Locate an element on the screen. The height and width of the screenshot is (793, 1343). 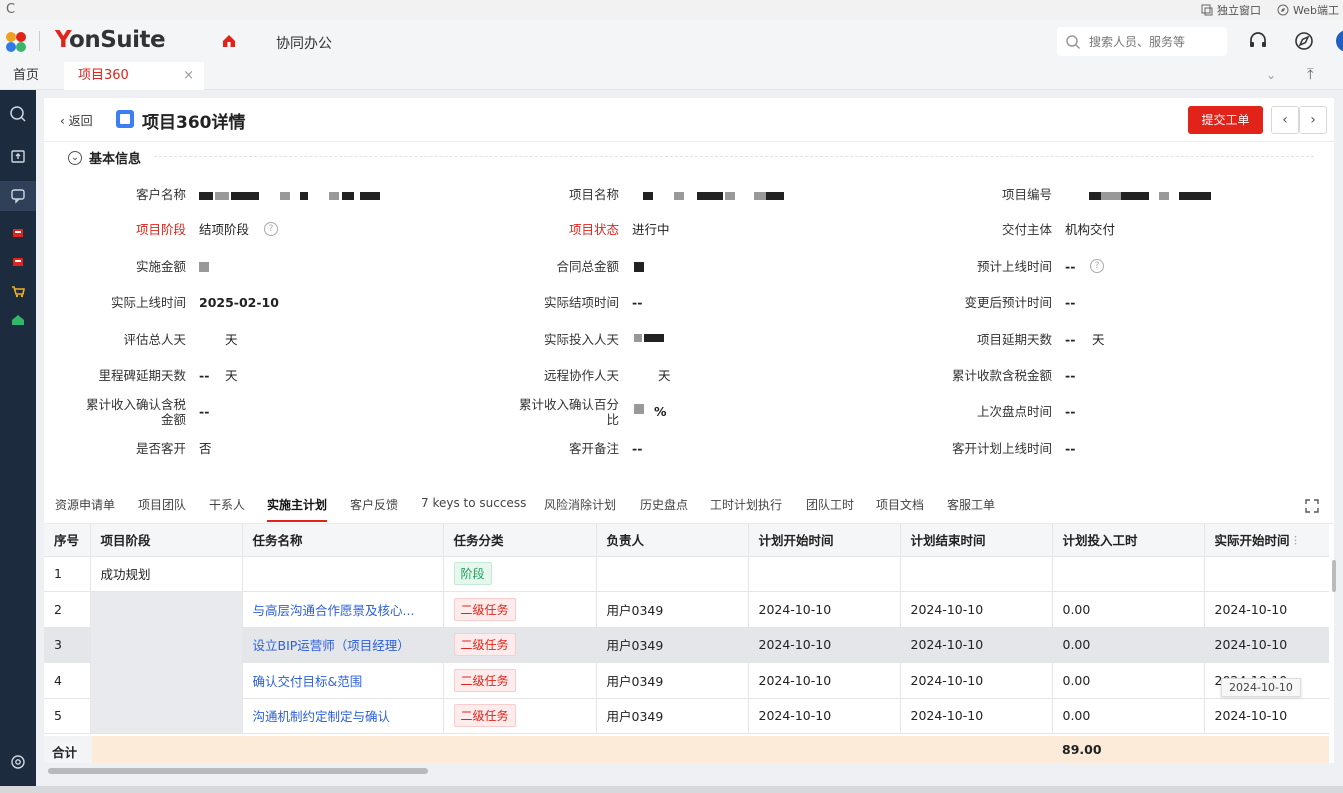
task-link: 确认交付目标&范围 is located at coordinates (343, 680).